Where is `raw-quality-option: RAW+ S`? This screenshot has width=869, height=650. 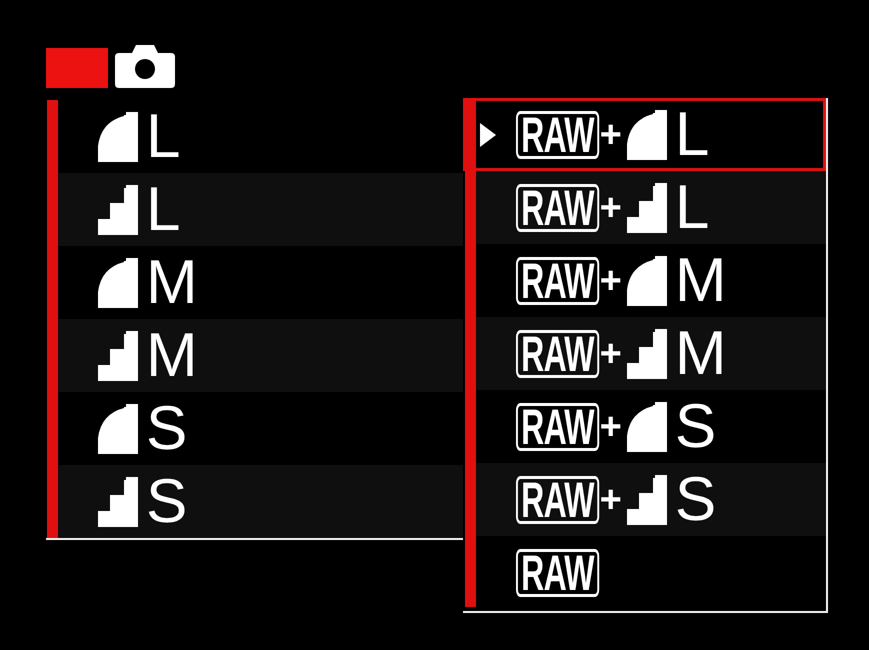 raw-quality-option: RAW+ S is located at coordinates (651, 499).